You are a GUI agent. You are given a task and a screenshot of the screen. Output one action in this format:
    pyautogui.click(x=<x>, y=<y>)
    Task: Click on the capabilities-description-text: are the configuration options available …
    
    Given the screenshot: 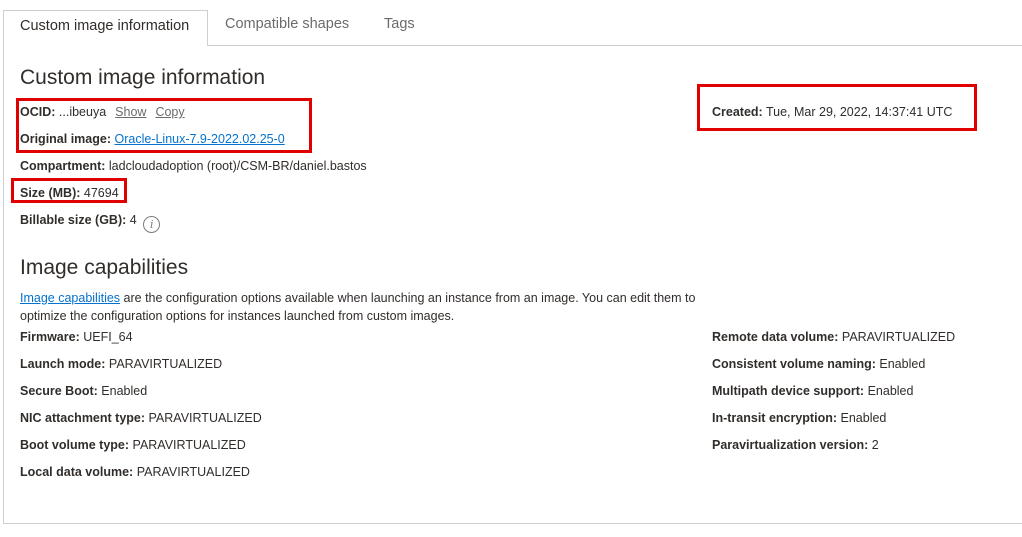 What is the action you would take?
    pyautogui.click(x=358, y=307)
    